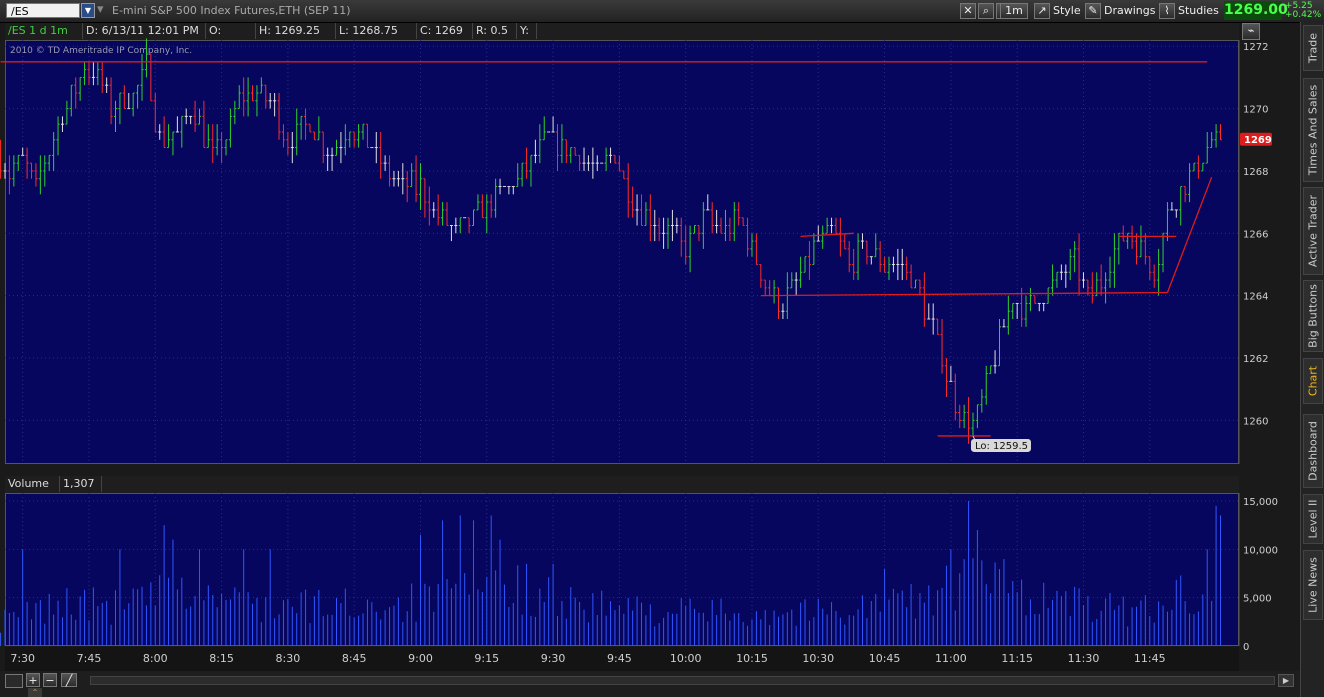  Describe the element at coordinates (445, 31) in the screenshot. I see `close-readout: C: 1269` at that location.